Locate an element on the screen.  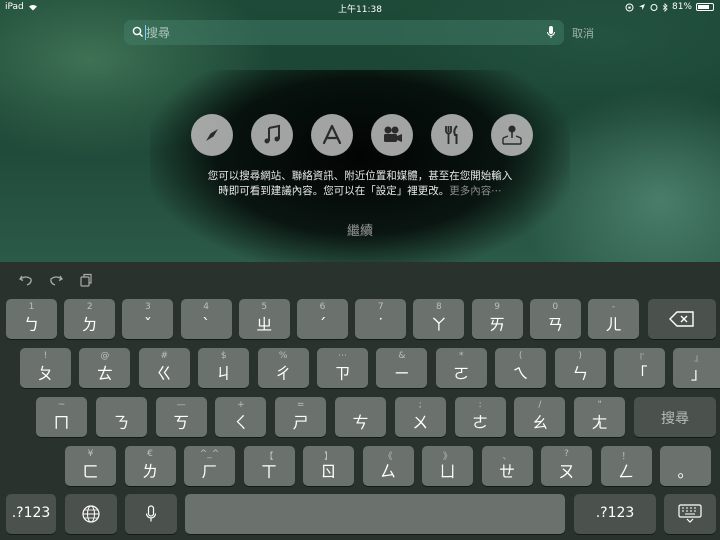
battery-icon is located at coordinates (705, 7).